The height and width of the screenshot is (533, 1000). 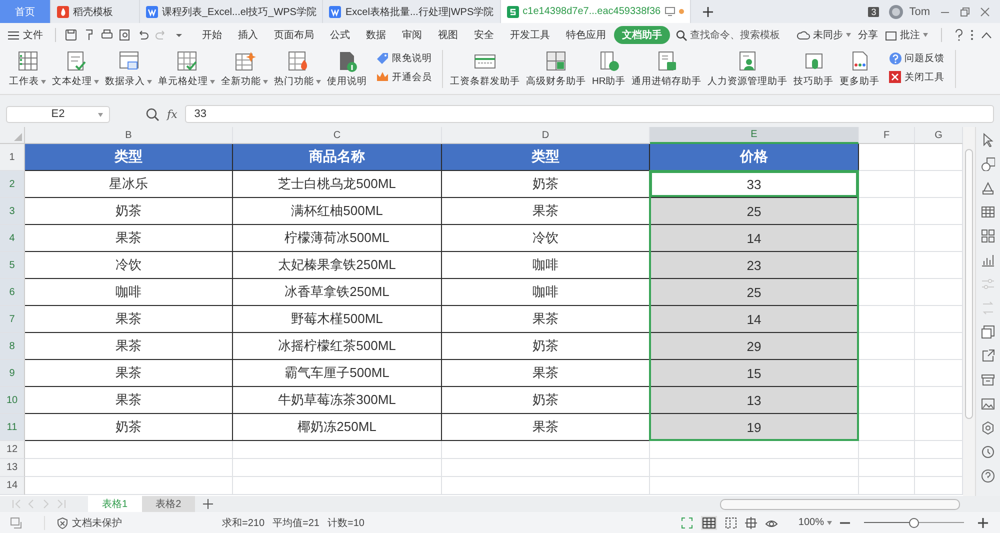 What do you see at coordinates (244, 69) in the screenshot?
I see `ribbon-button: 全新功能` at bounding box center [244, 69].